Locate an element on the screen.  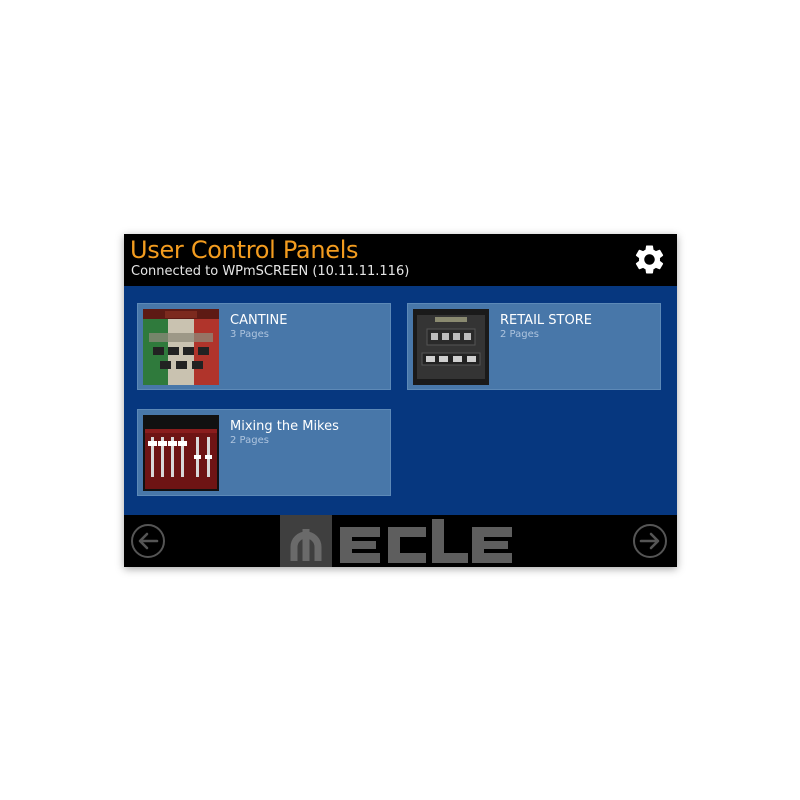
cantine-panel-thumbnail is located at coordinates (181, 347).